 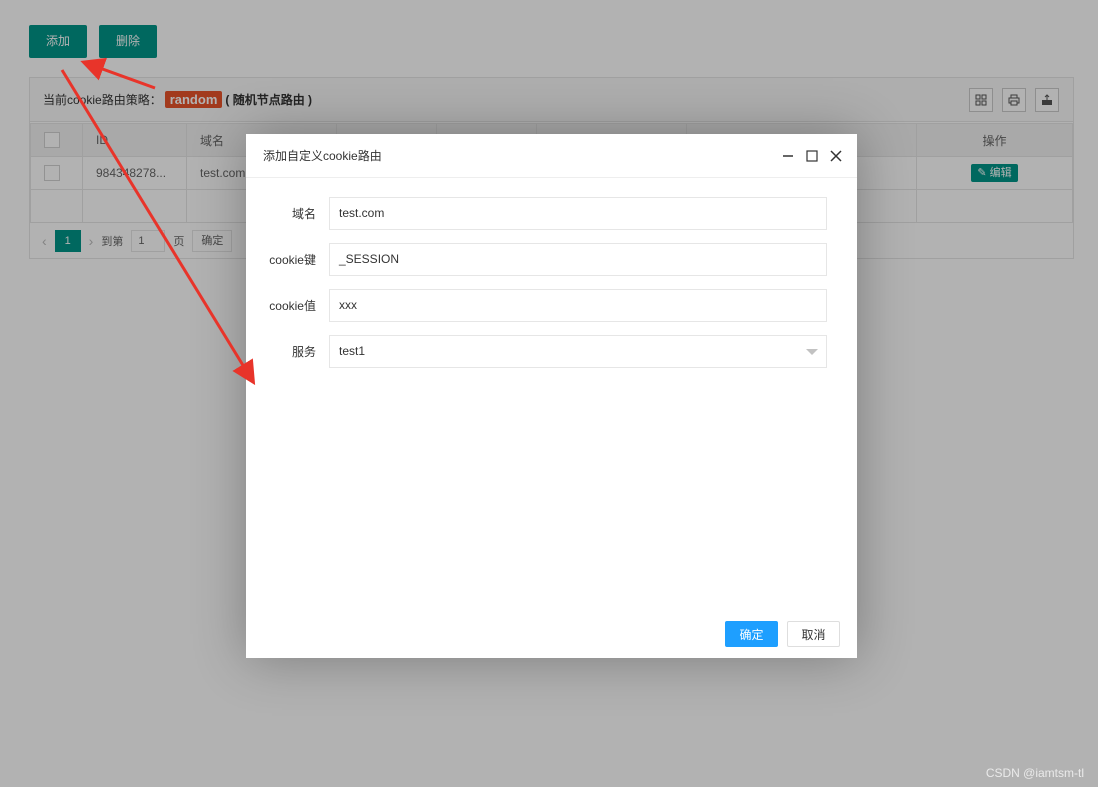 What do you see at coordinates (578, 259) in the screenshot?
I see `cookie-key-input: _SESSION` at bounding box center [578, 259].